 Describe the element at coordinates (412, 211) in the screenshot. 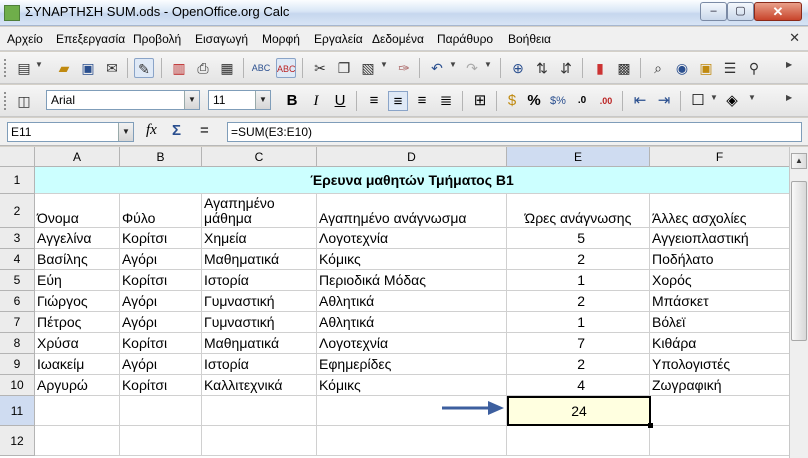

I see `column-heading-cell: Αγαπημένο ανάγνωσμα` at that location.